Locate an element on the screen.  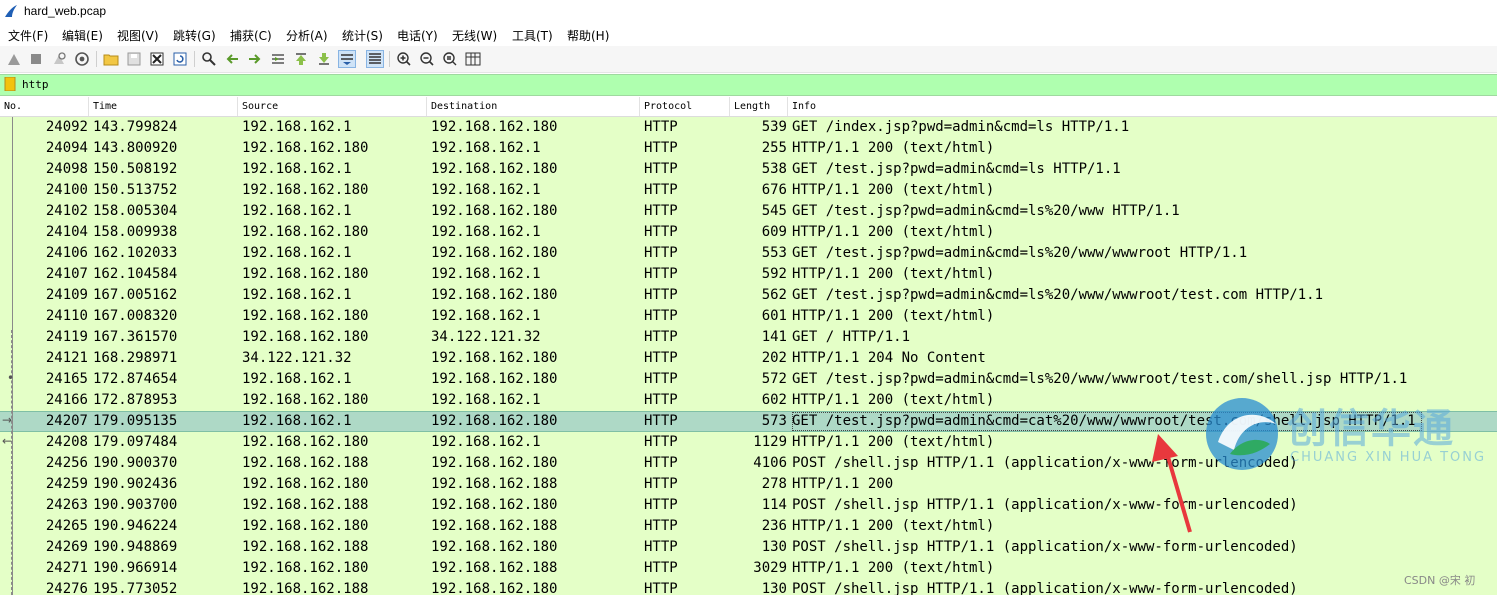
go-back-icon is located at coordinates (232, 59).